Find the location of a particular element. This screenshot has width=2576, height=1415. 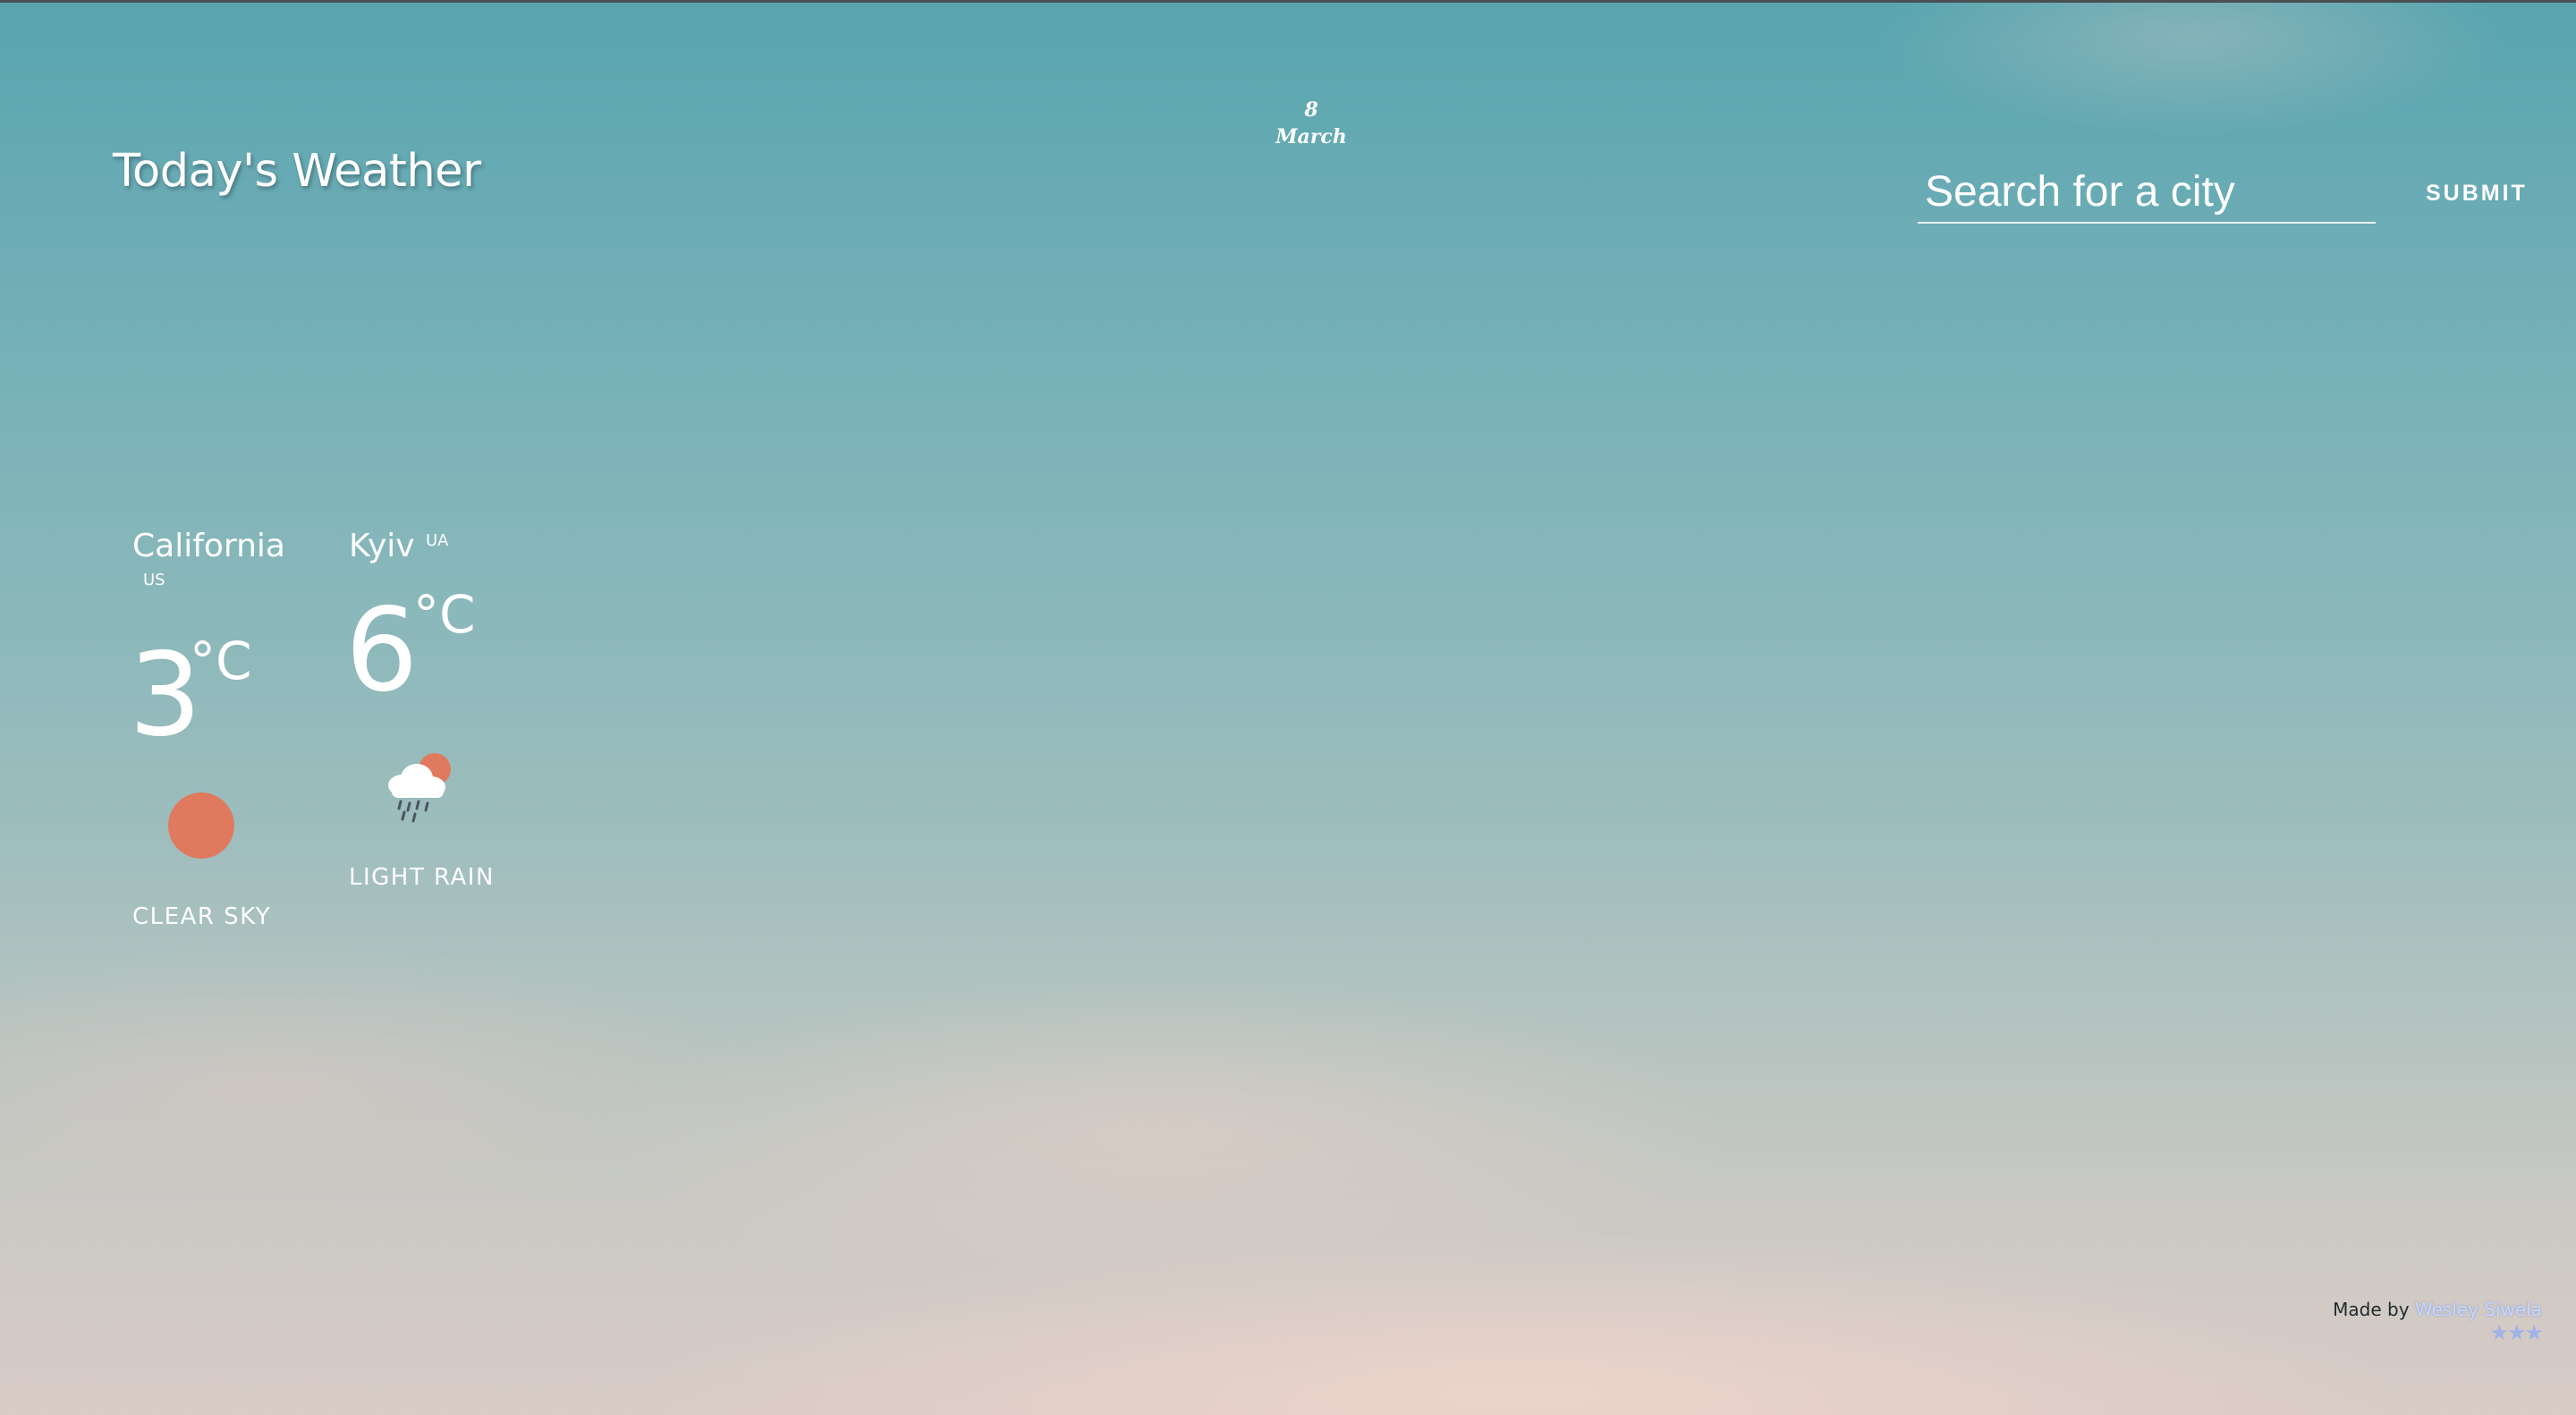

rating-stars: ★★★ is located at coordinates (2516, 1333).